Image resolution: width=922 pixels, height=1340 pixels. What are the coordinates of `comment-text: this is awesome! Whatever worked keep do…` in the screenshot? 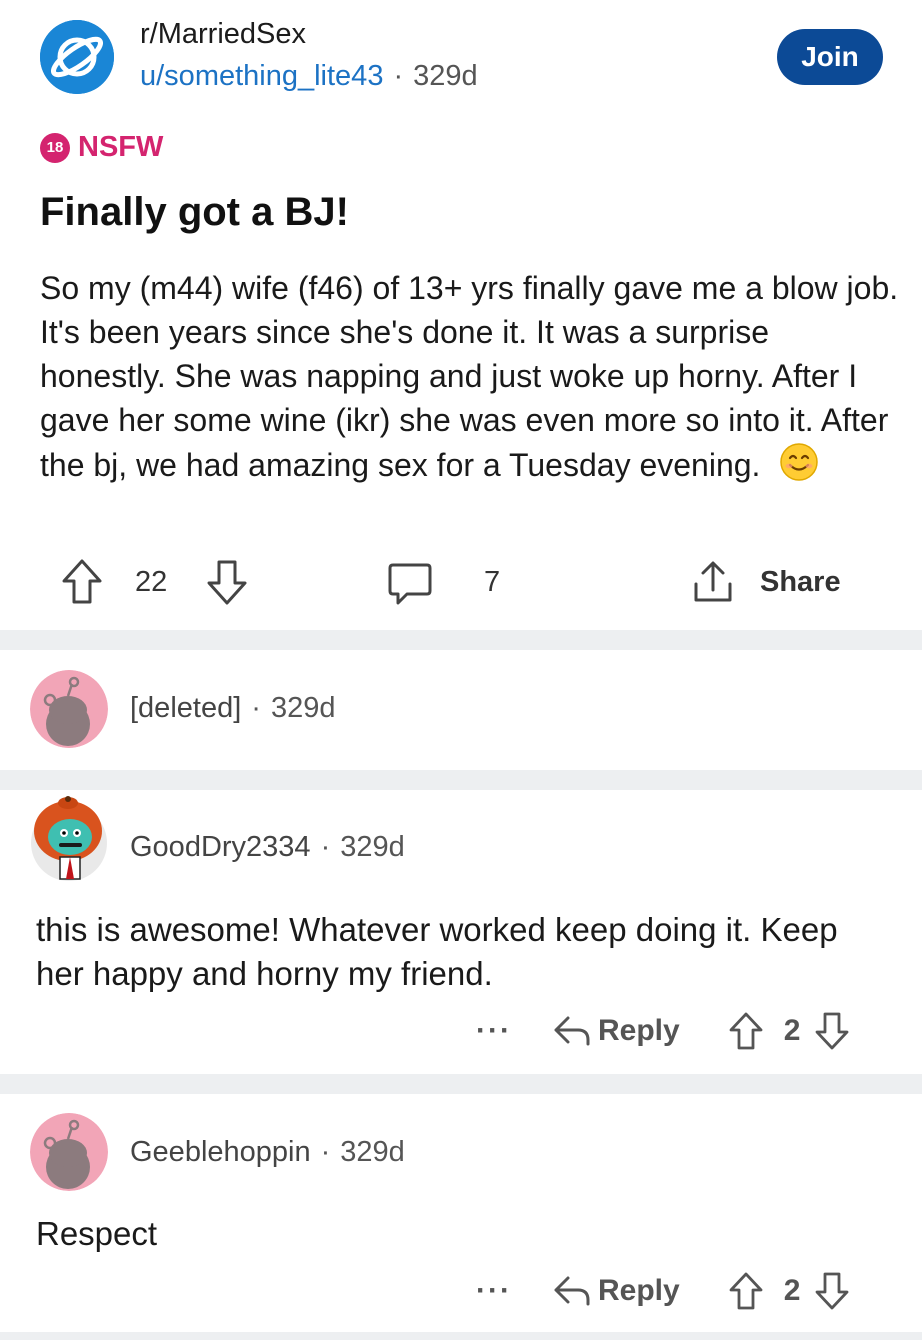 It's located at (437, 951).